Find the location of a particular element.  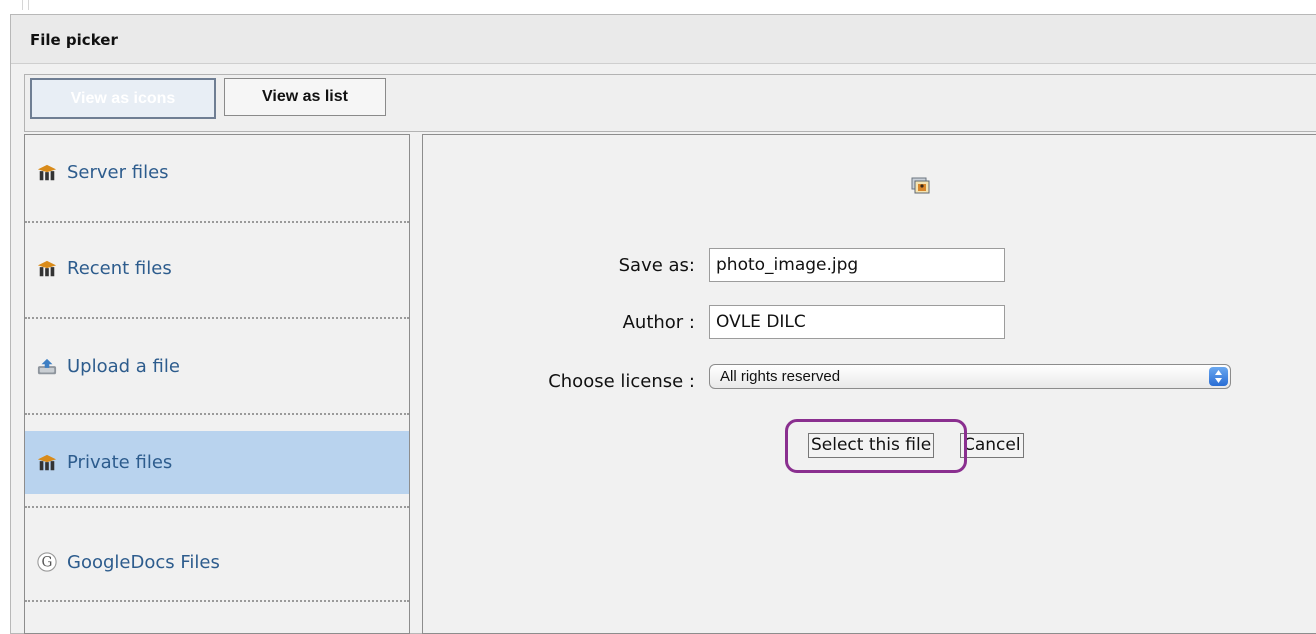

sidebar-item-googledocs-files: G GoogleDocs Files is located at coordinates (217, 555).